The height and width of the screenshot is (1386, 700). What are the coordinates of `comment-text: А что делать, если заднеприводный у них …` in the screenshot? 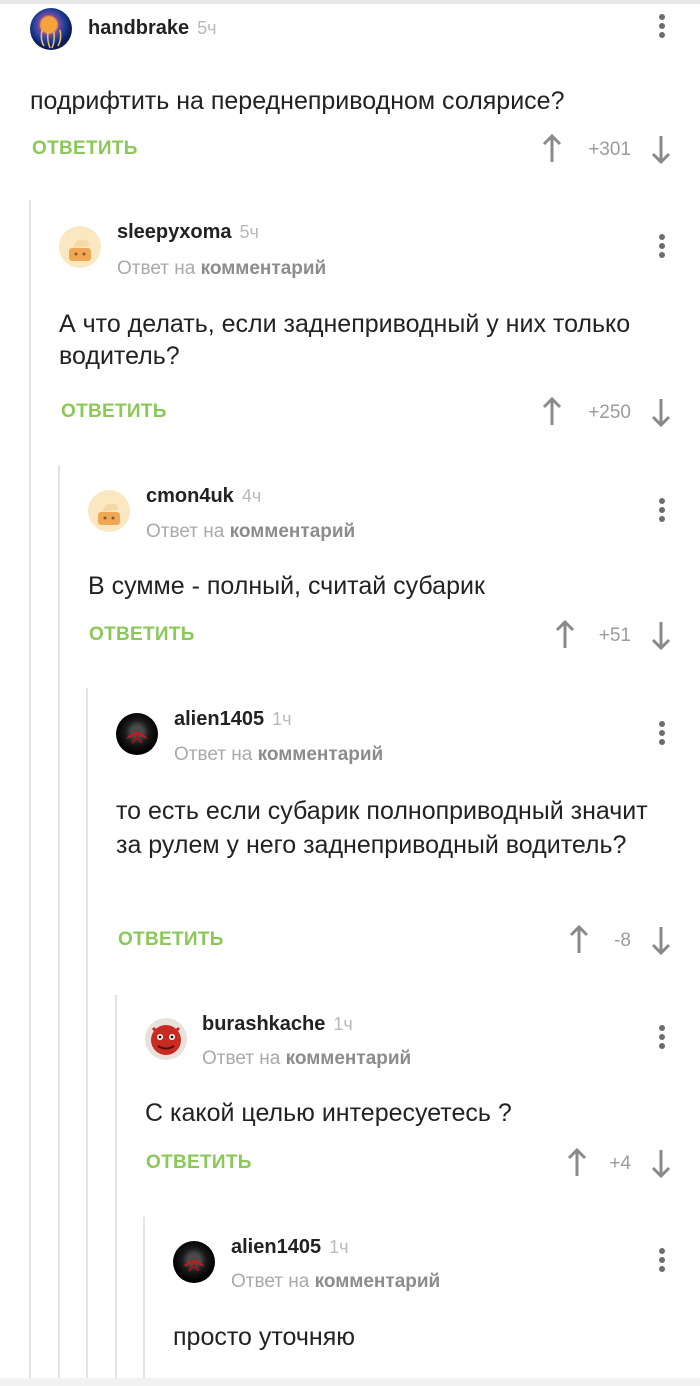 It's located at (345, 340).